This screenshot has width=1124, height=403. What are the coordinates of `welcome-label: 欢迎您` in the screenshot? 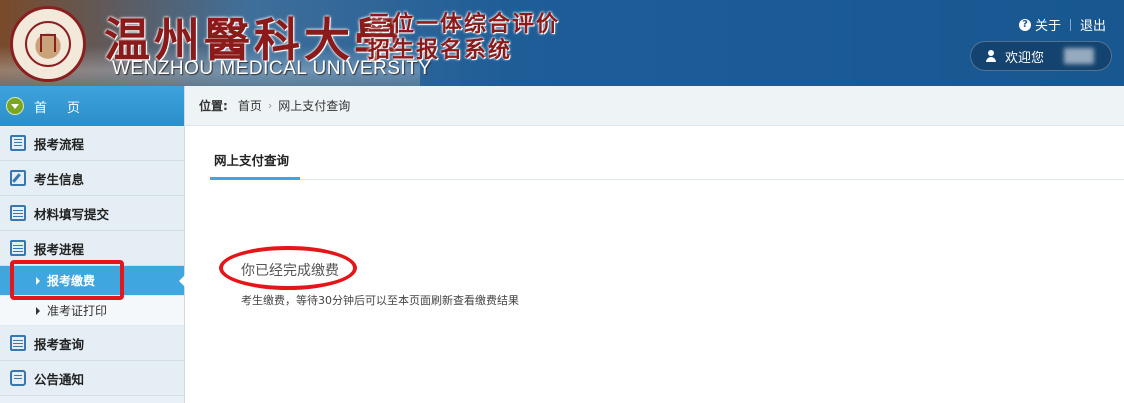 It's located at (1025, 58).